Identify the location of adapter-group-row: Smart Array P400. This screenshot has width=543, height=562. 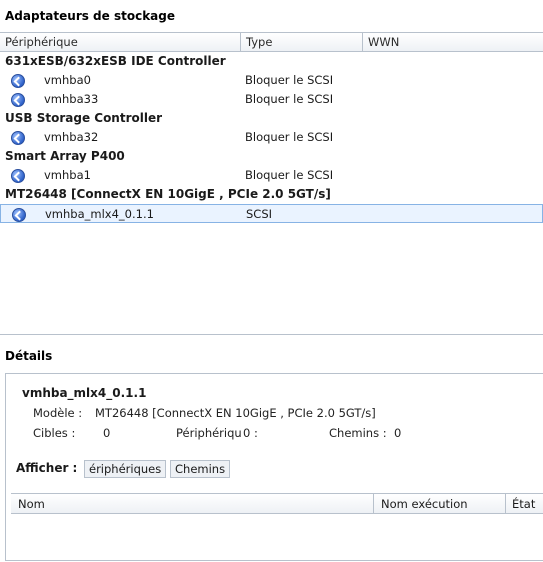
(271, 156).